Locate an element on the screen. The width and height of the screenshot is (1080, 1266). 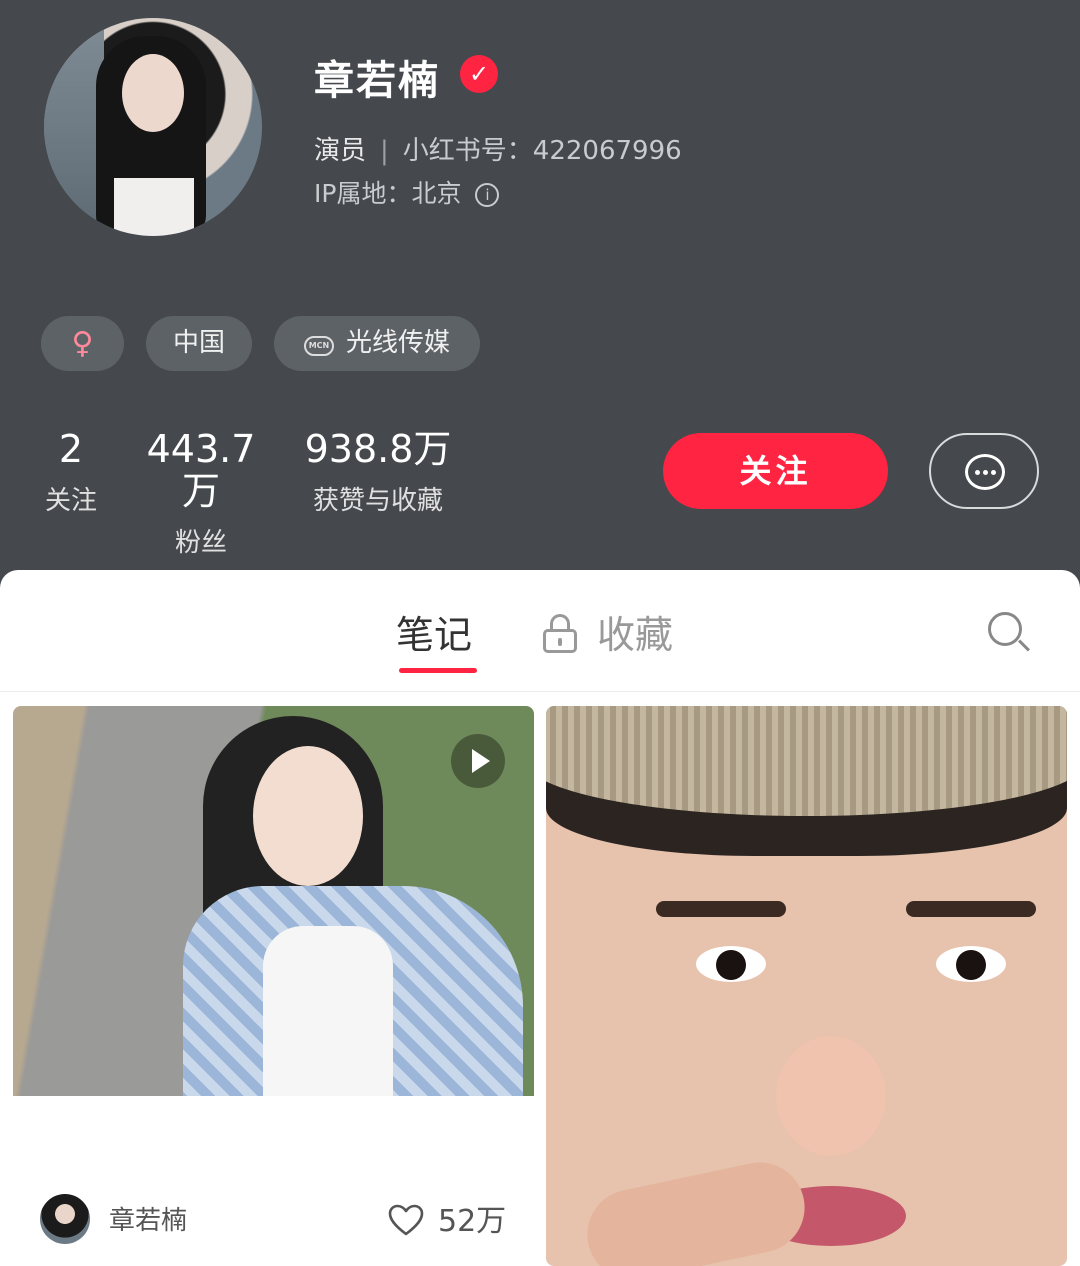
lock-icon is located at coordinates (560, 633).